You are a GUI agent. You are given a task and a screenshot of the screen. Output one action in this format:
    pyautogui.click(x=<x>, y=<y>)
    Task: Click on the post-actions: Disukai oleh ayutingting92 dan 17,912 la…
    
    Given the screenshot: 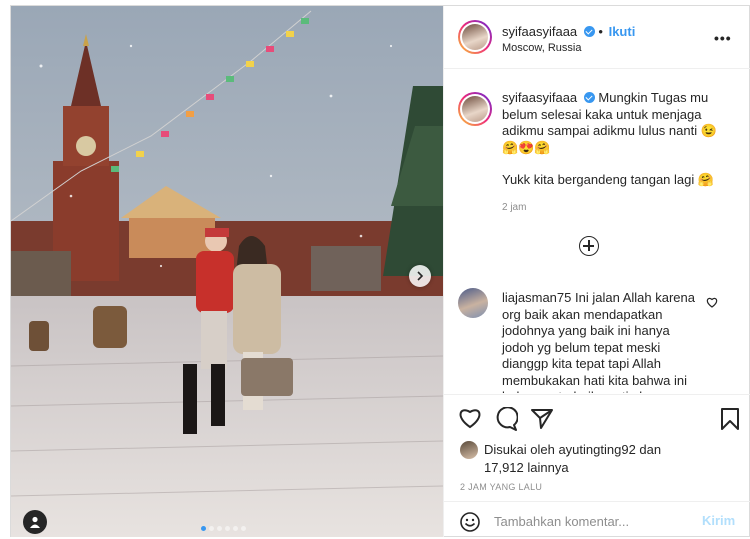 What is the action you would take?
    pyautogui.click(x=597, y=466)
    